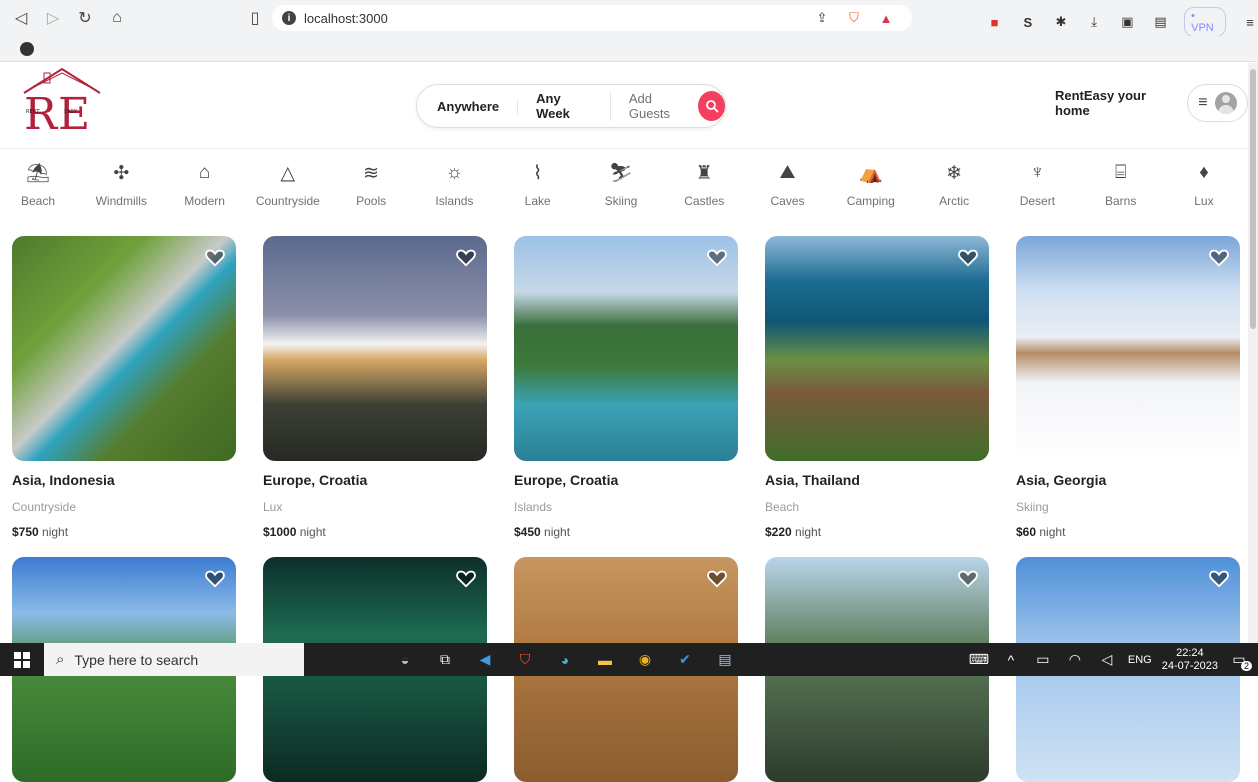 This screenshot has width=1258, height=782. What do you see at coordinates (1032, 507) in the screenshot?
I see `listing-category: Skiing` at bounding box center [1032, 507].